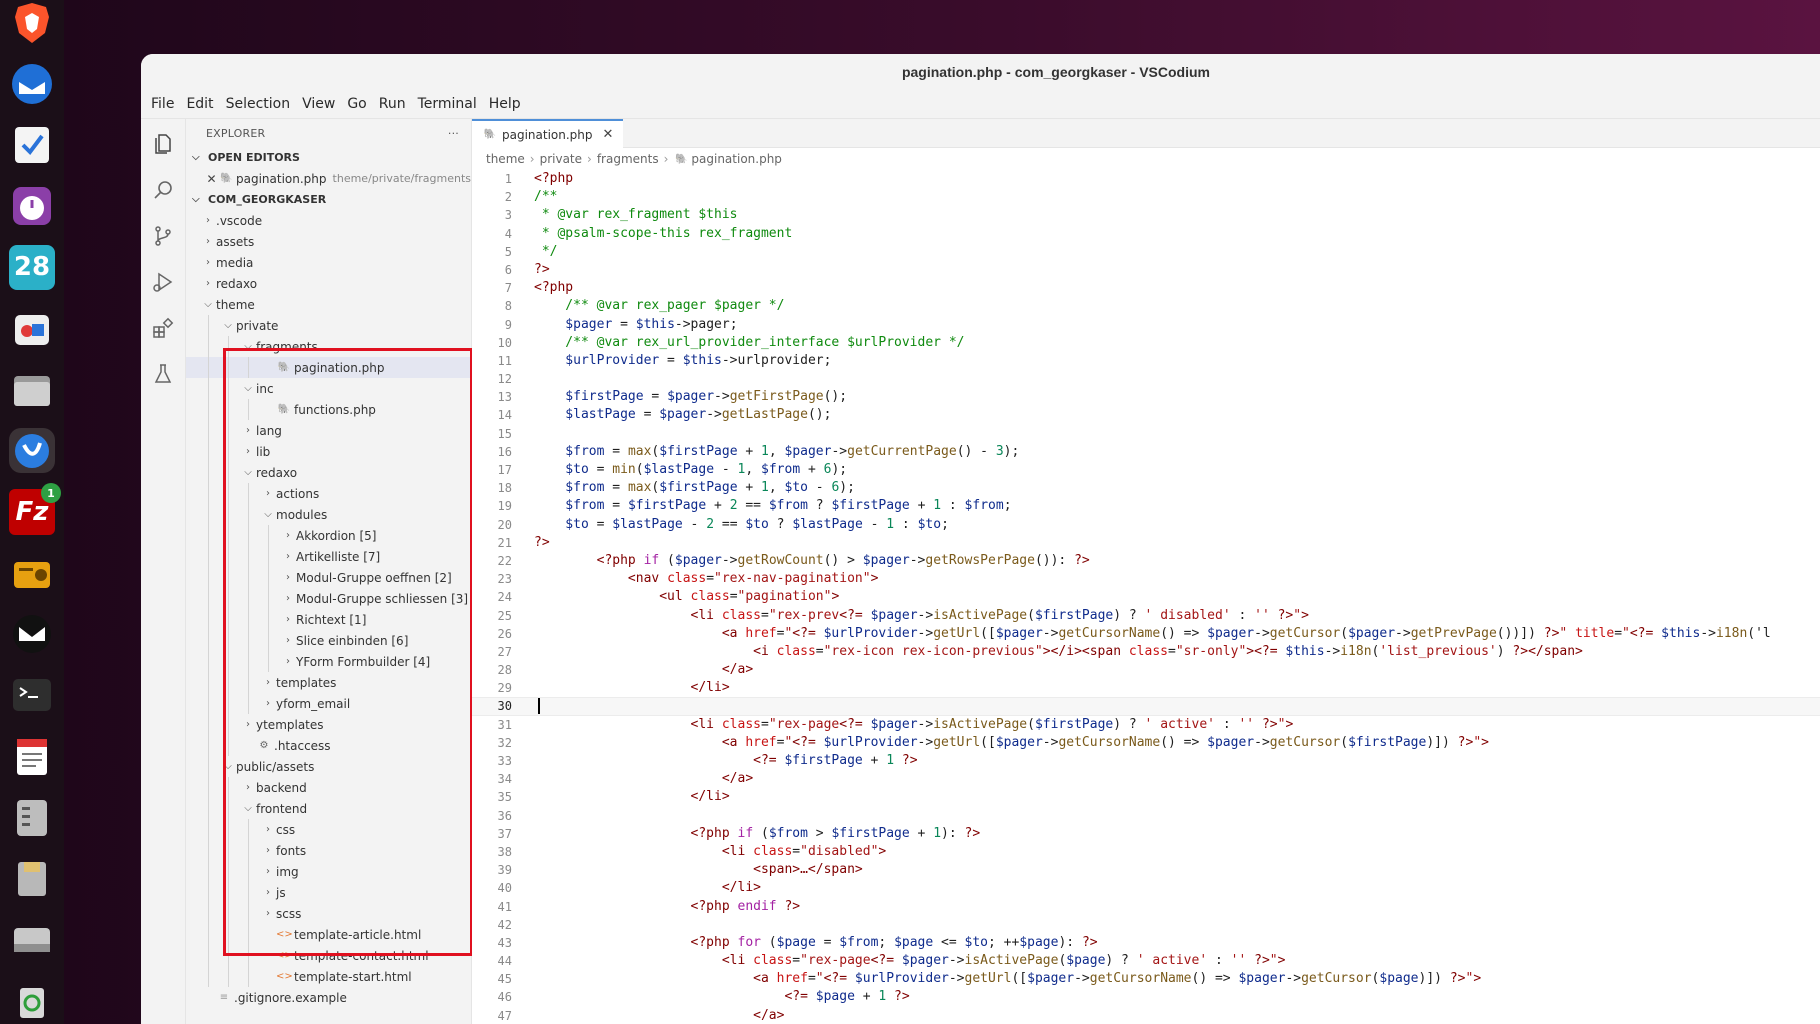 This screenshot has height=1024, width=1820. What do you see at coordinates (508, 197) in the screenshot?
I see `line-number: 2` at bounding box center [508, 197].